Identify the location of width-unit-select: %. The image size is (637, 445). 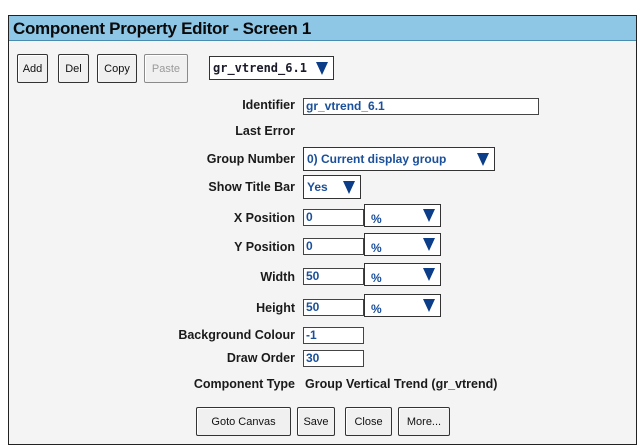
(402, 274).